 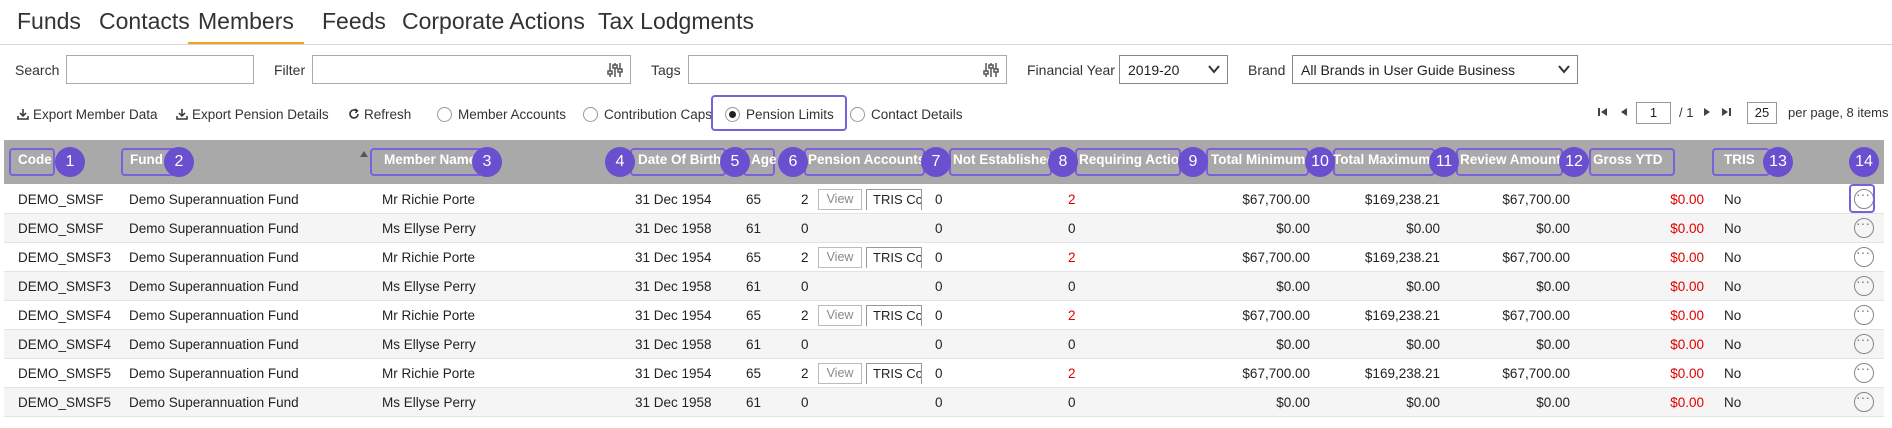 What do you see at coordinates (1838, 112) in the screenshot?
I see `per-page-text: per page, 8 items` at bounding box center [1838, 112].